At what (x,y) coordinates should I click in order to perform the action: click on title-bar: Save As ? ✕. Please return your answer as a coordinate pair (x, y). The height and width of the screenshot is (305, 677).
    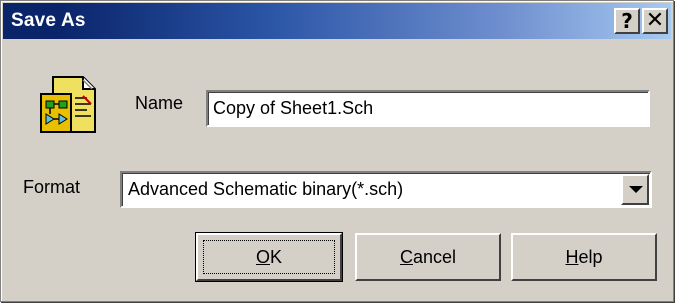
    Looking at the image, I should click on (337, 21).